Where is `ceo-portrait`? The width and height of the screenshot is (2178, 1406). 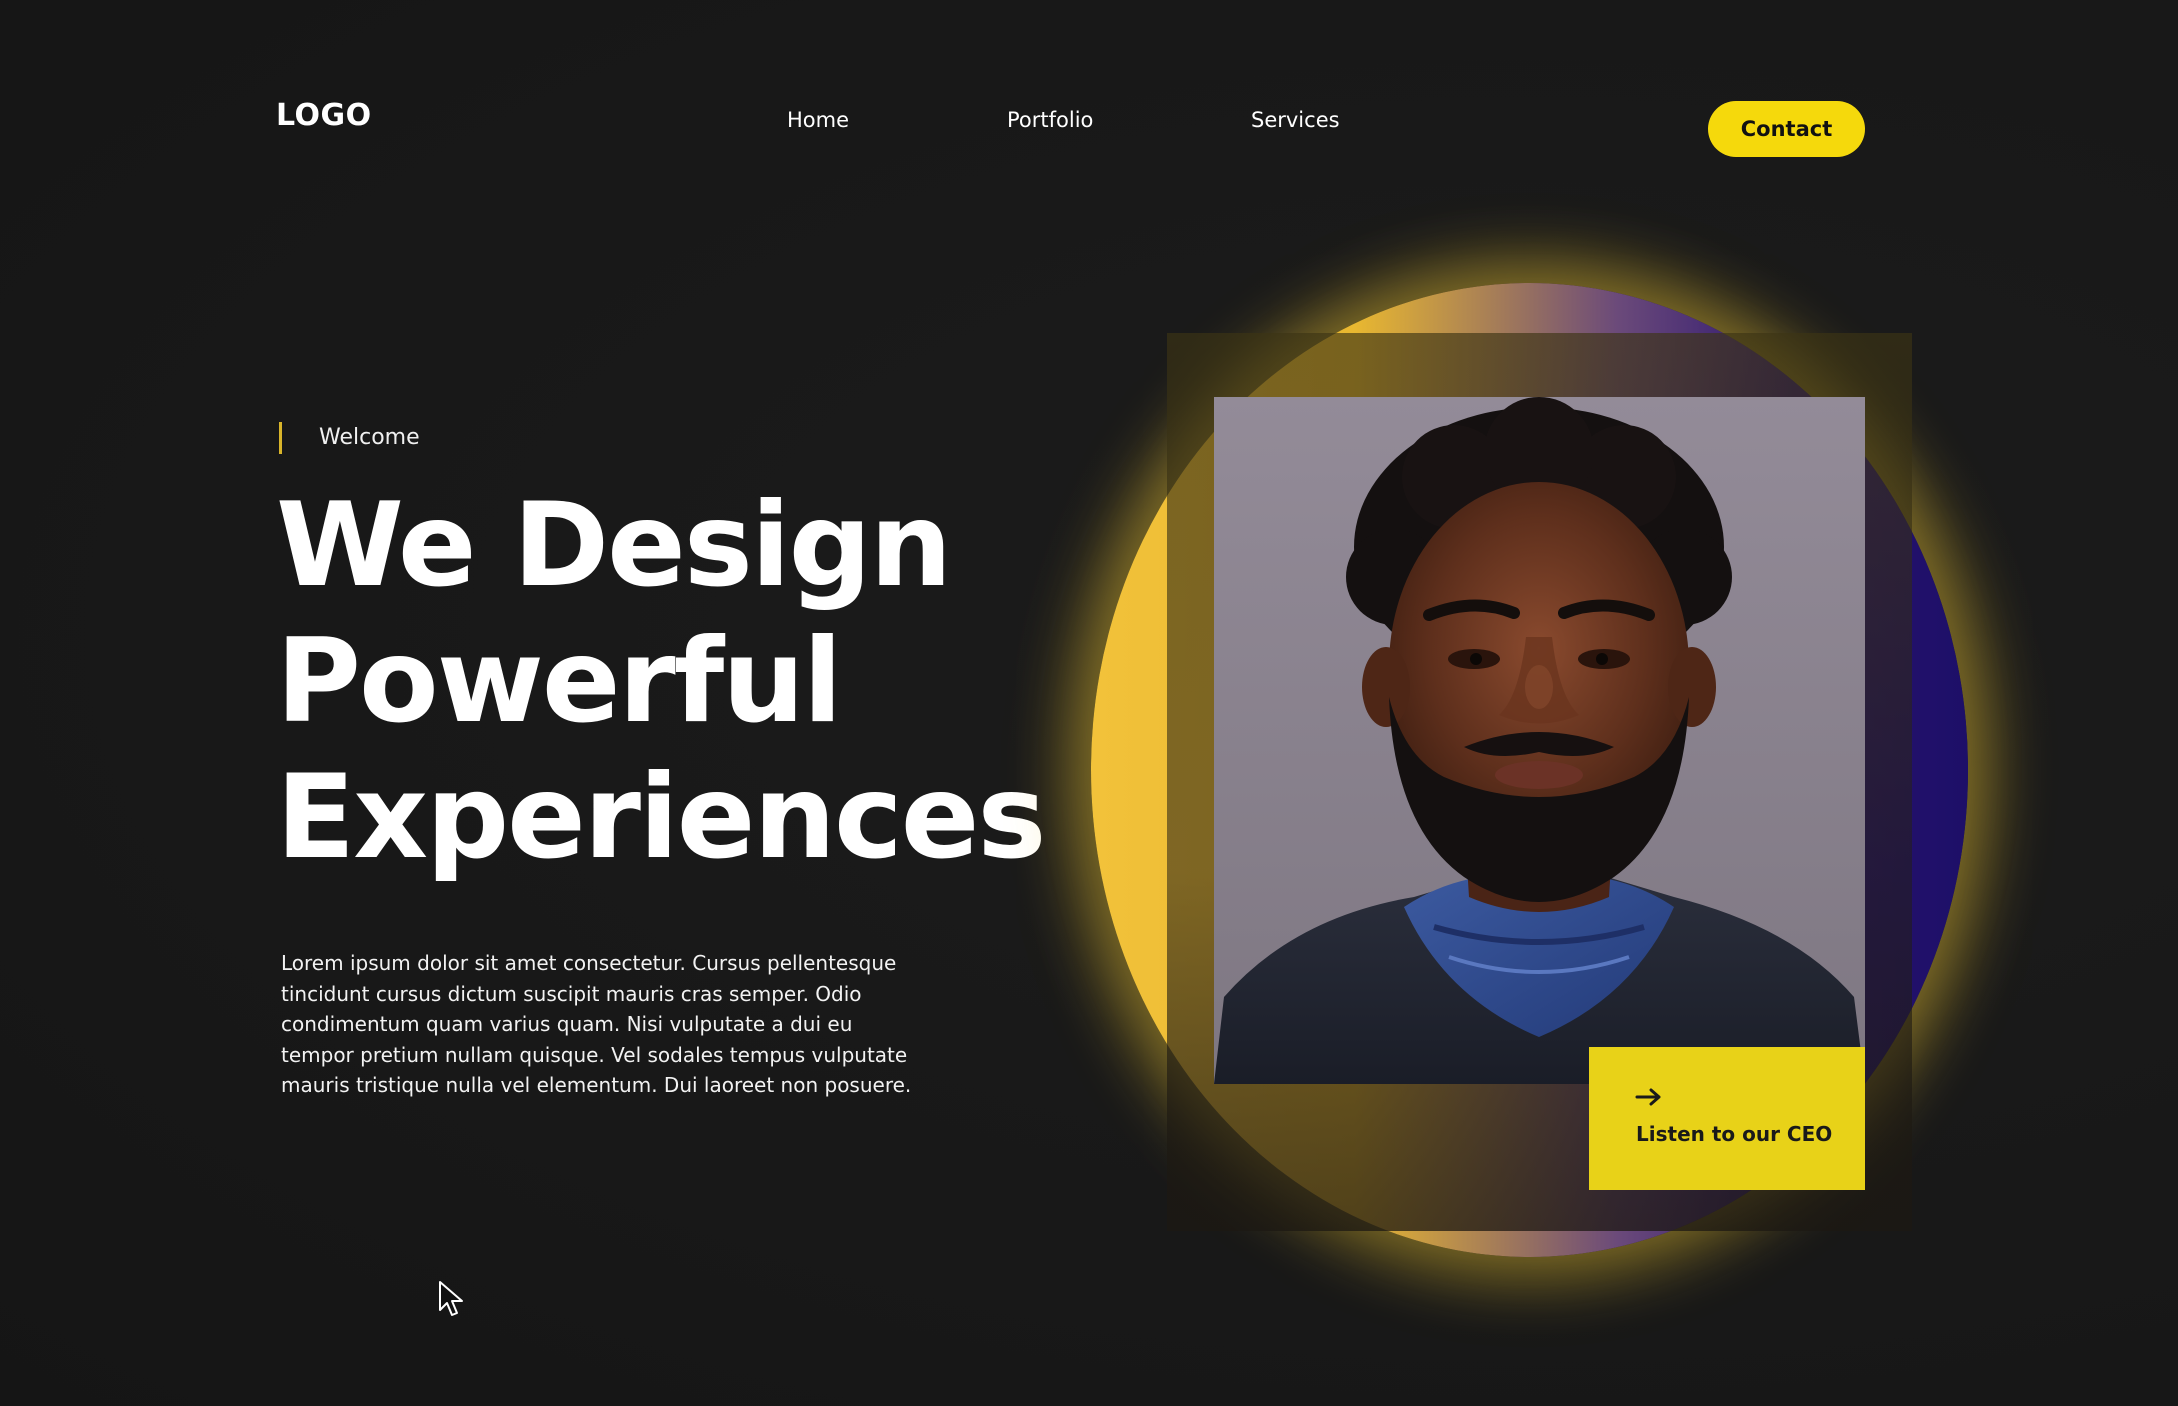
ceo-portrait is located at coordinates (1539, 740).